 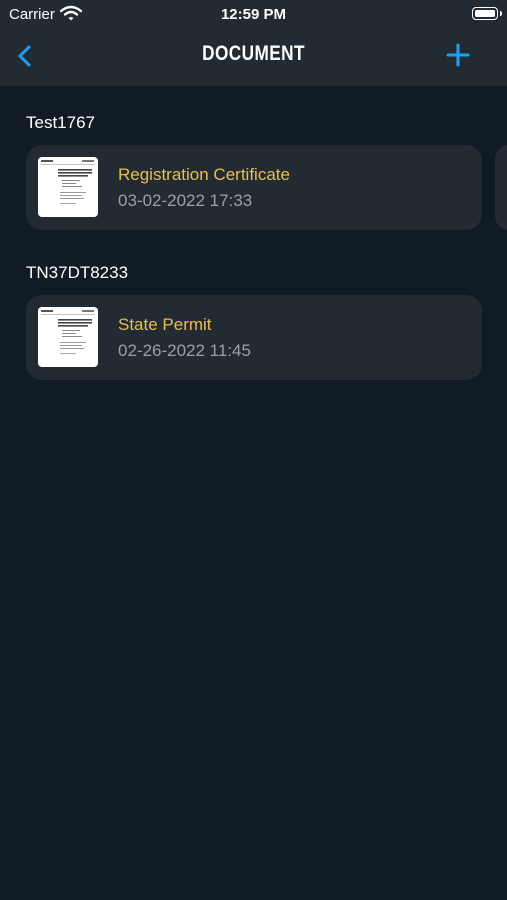 I want to click on document-name: State Permit, so click(x=165, y=324).